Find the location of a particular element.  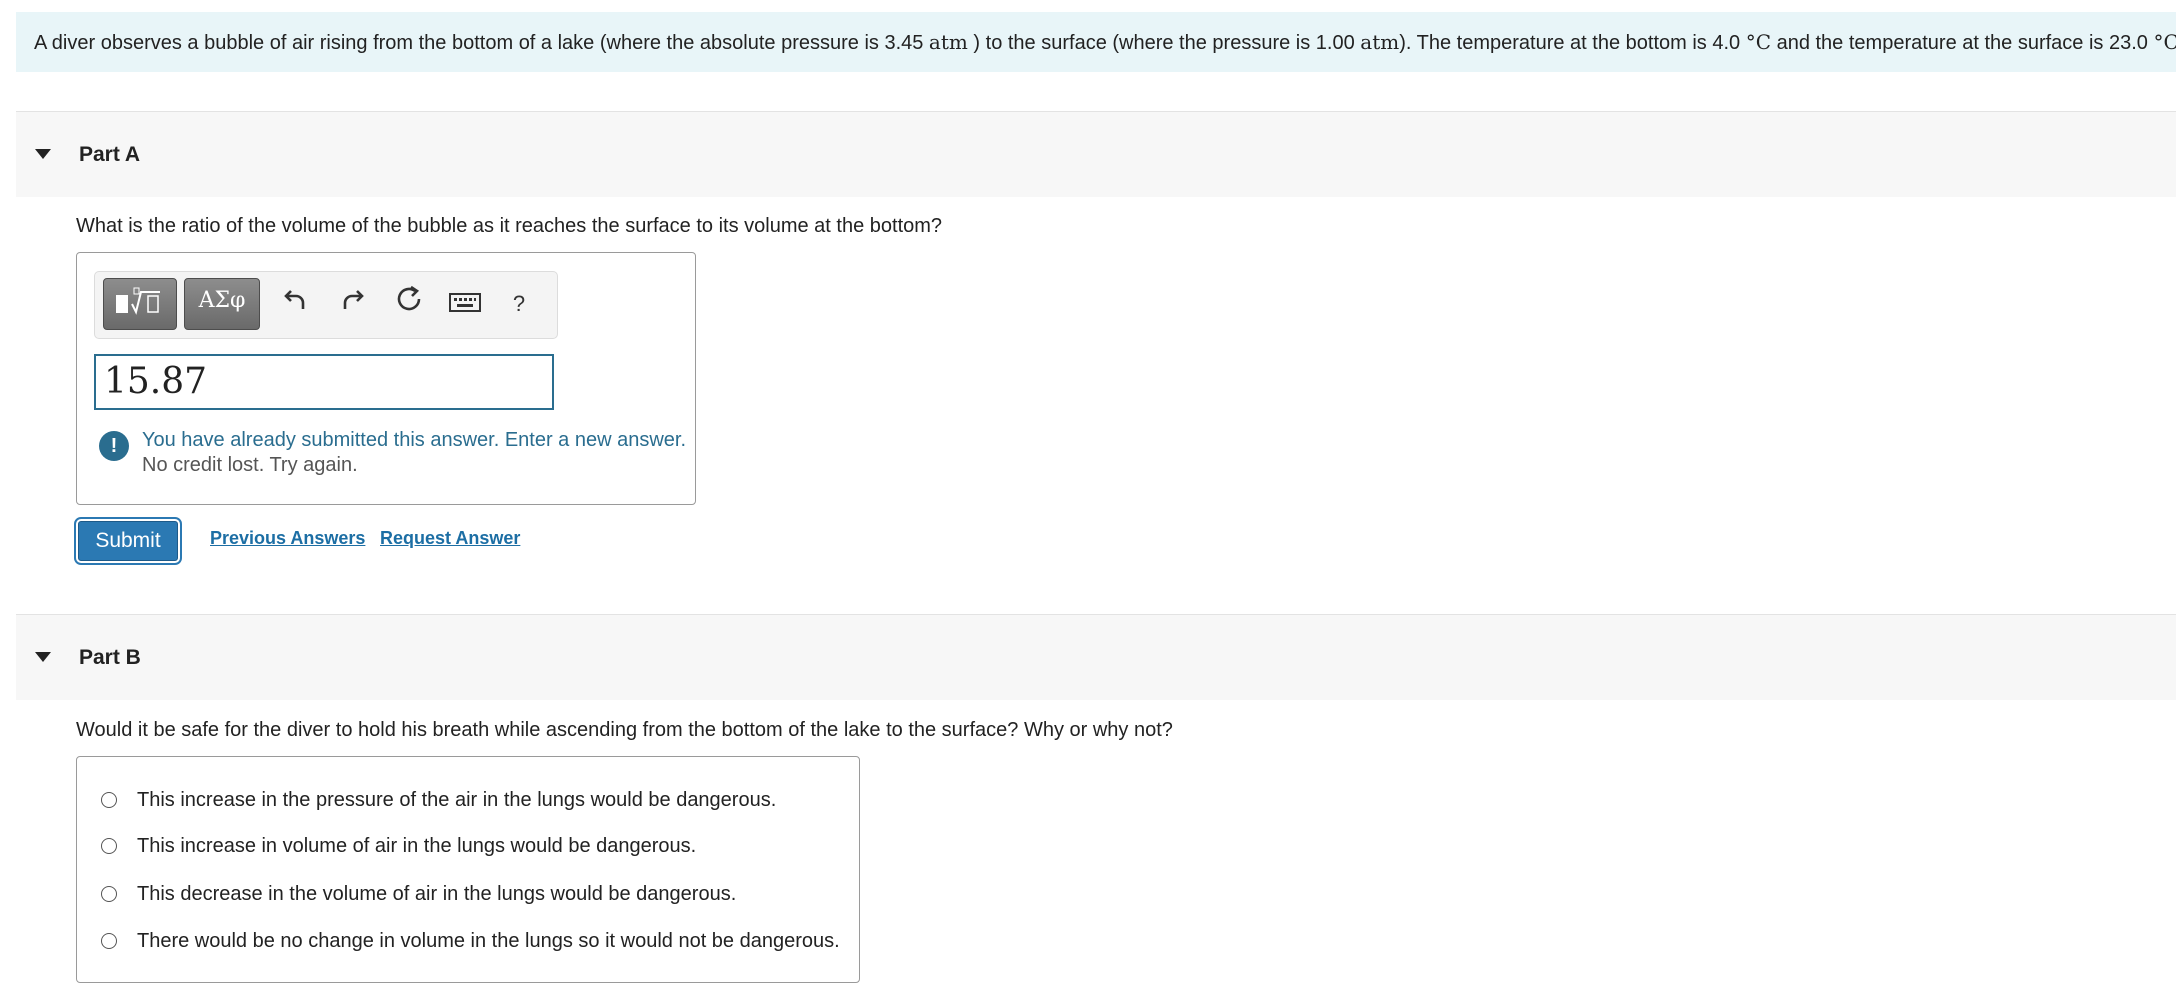

templates-icon is located at coordinates (138, 301).